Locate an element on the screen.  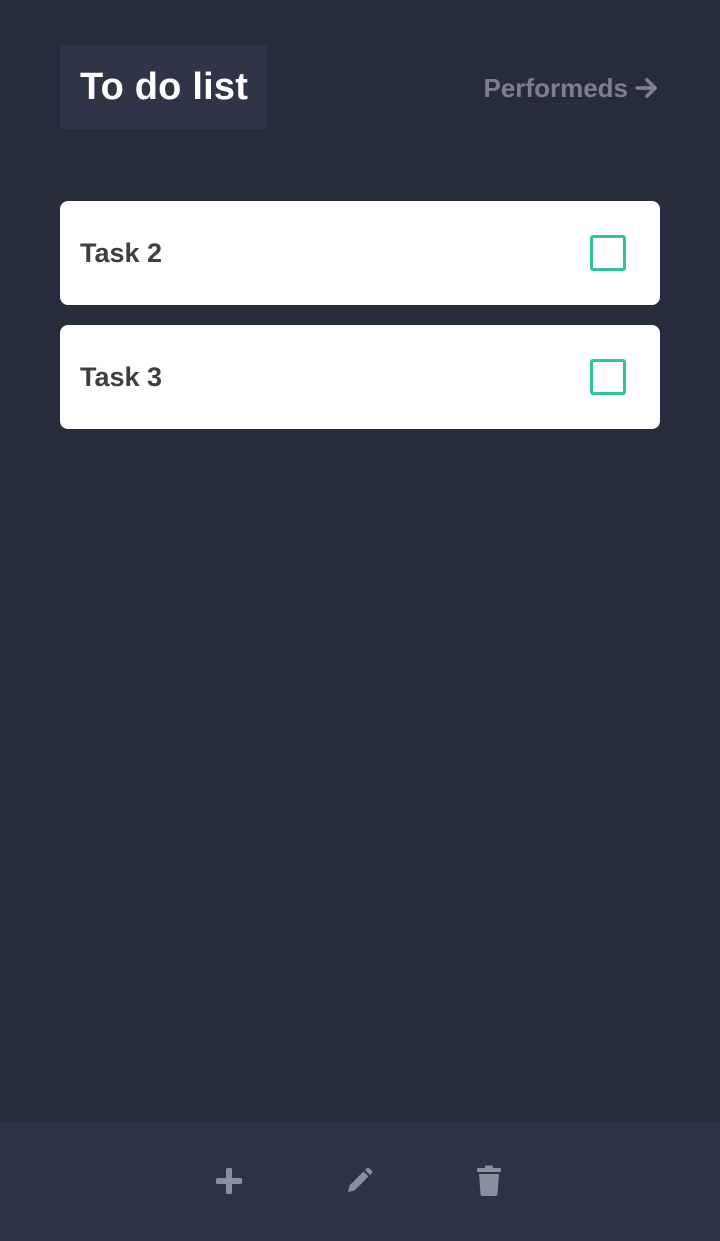
page-title: To do list is located at coordinates (164, 87).